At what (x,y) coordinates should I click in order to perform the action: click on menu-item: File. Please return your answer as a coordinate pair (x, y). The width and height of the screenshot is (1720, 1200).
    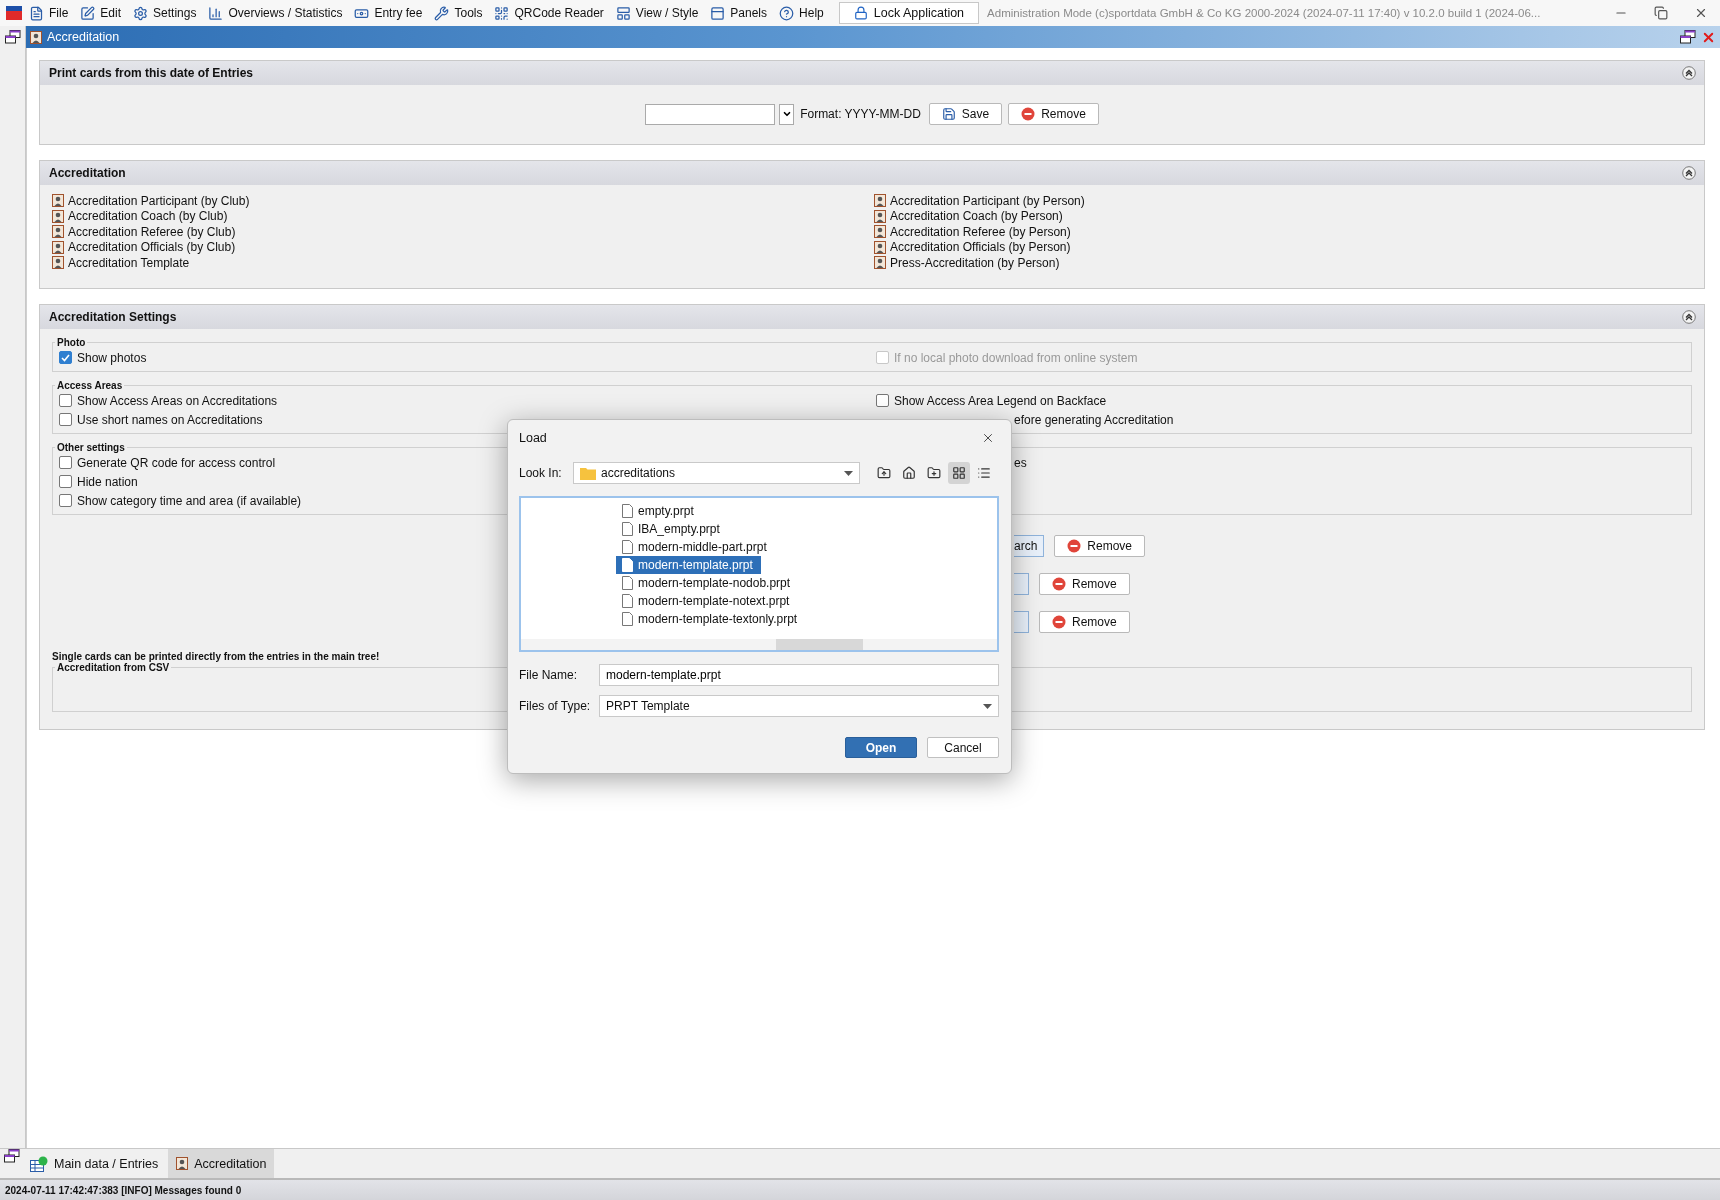
    Looking at the image, I should click on (49, 13).